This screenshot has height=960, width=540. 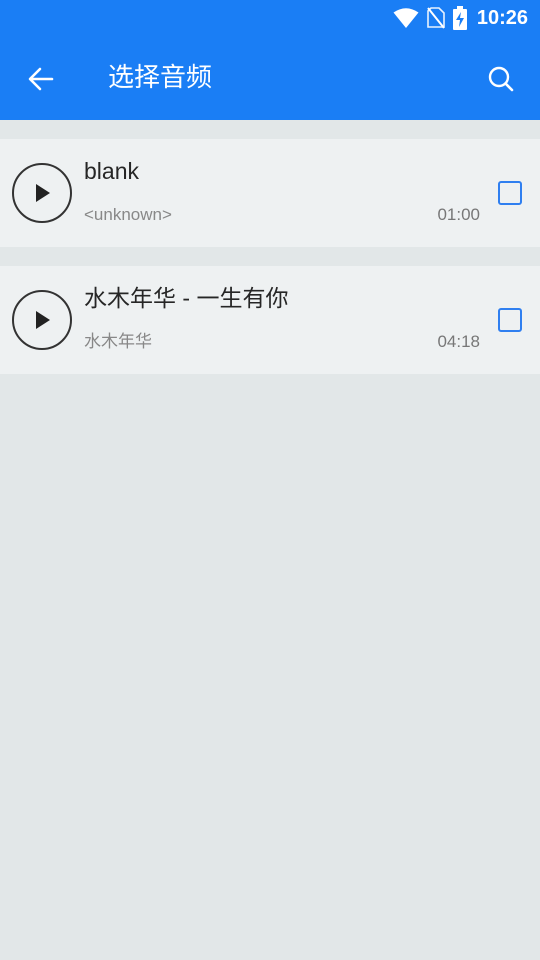 I want to click on list-item: 水木年华 - 一生有你 水木年华 04:18, so click(x=270, y=320).